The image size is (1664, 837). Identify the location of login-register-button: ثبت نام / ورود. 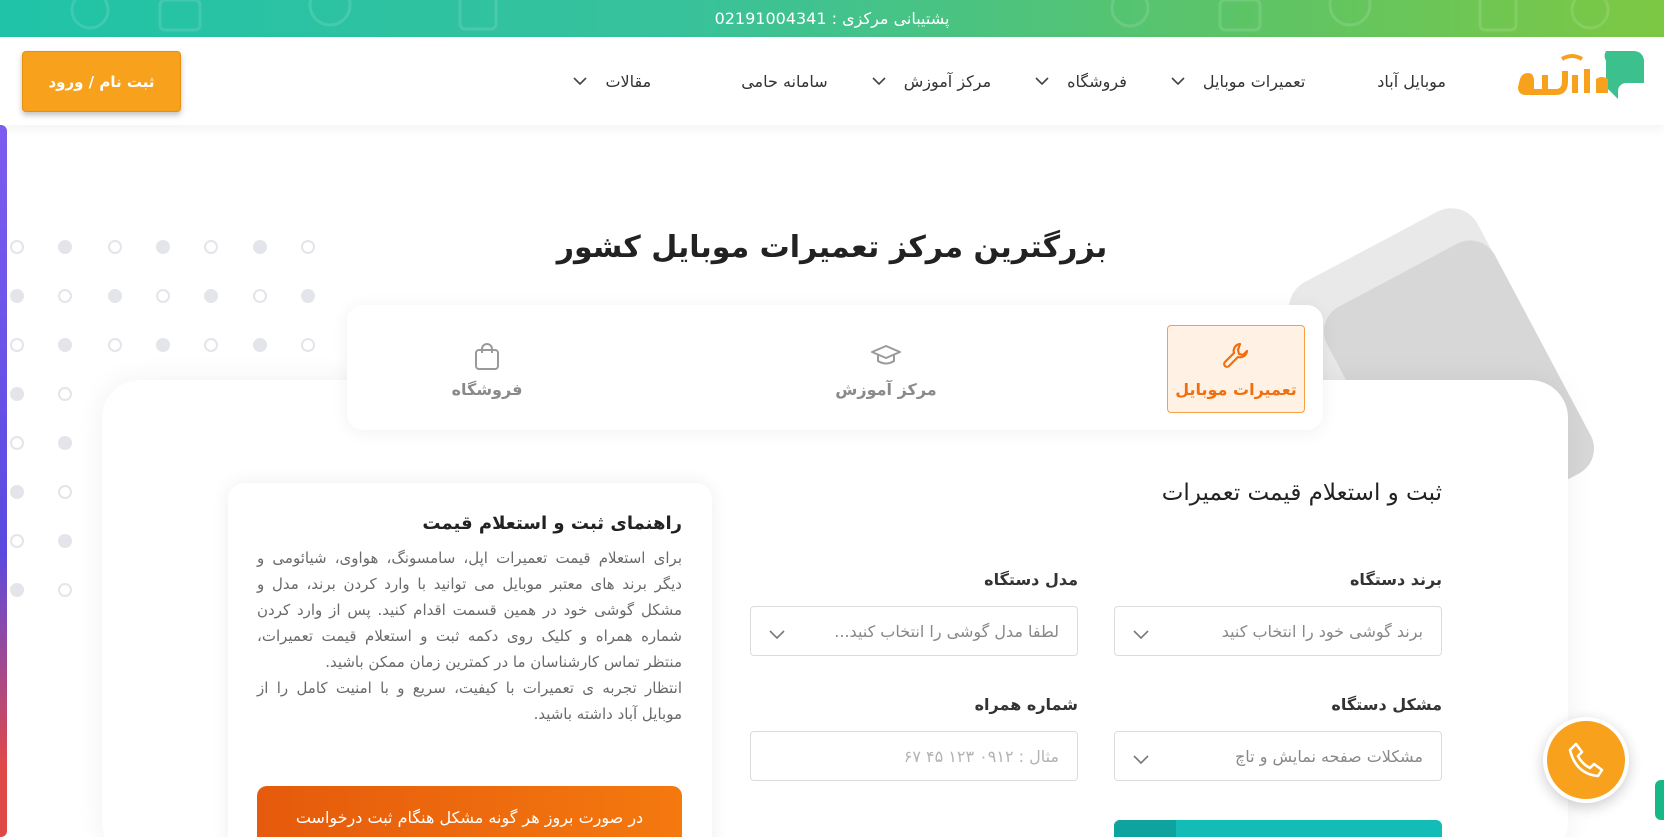
(101, 81).